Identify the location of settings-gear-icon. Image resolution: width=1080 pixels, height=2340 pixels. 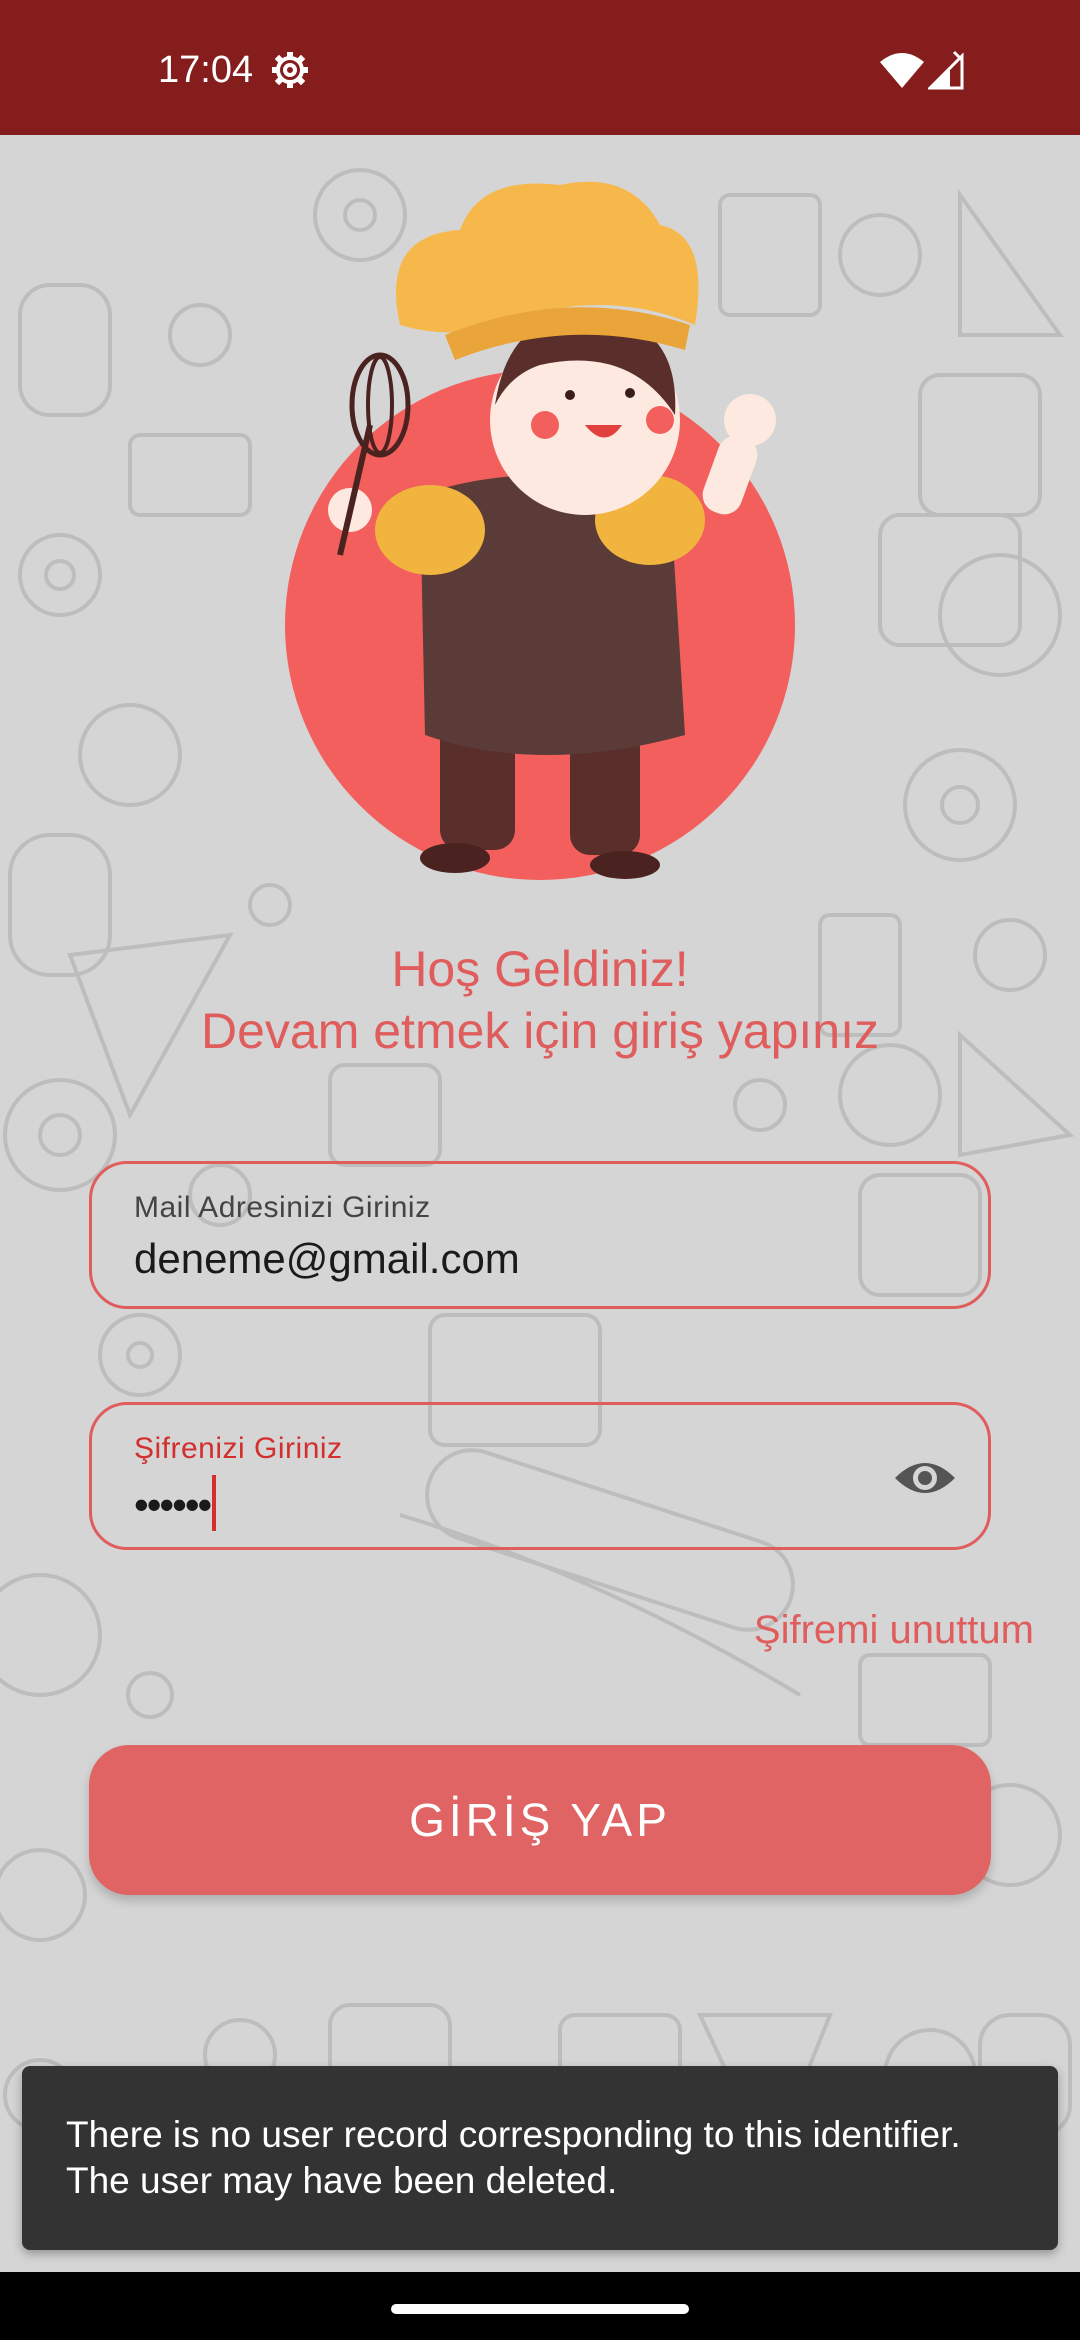
(290, 70).